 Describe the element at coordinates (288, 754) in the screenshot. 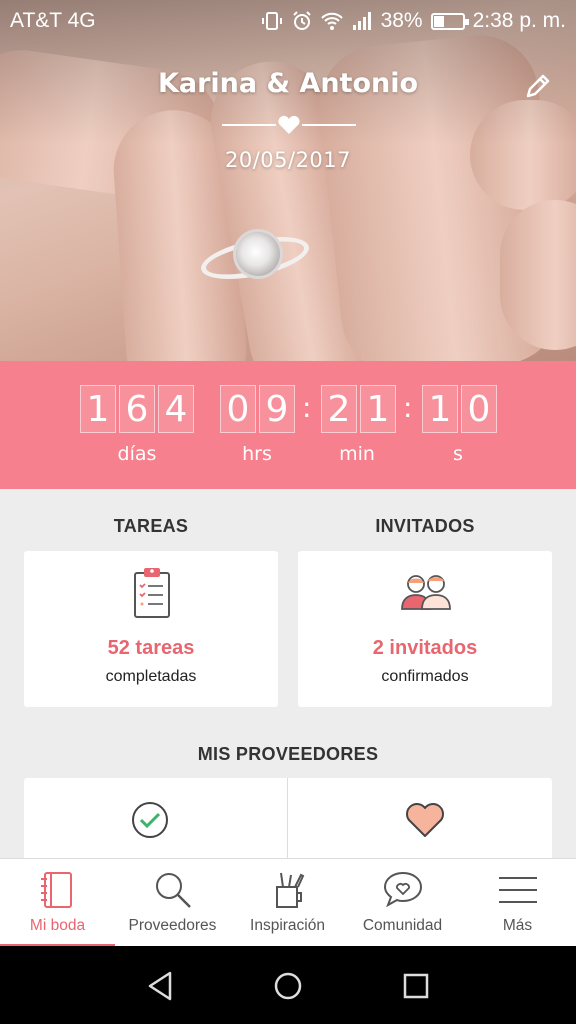

I see `vendors-title: MIS PROVEEDORES` at that location.